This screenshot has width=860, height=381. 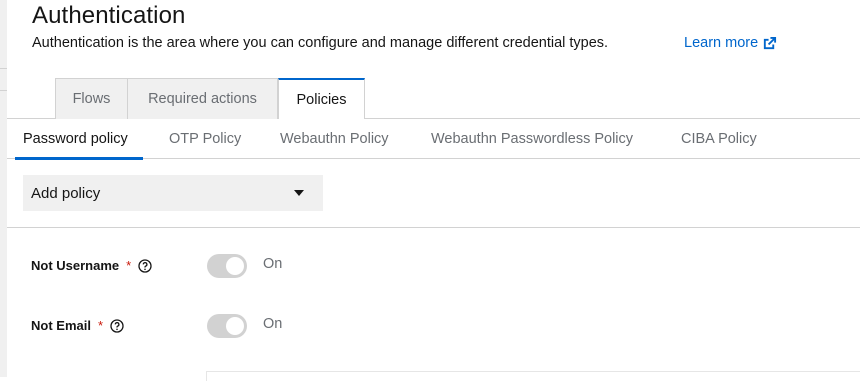 I want to click on field-label: Not Email *, so click(x=77, y=325).